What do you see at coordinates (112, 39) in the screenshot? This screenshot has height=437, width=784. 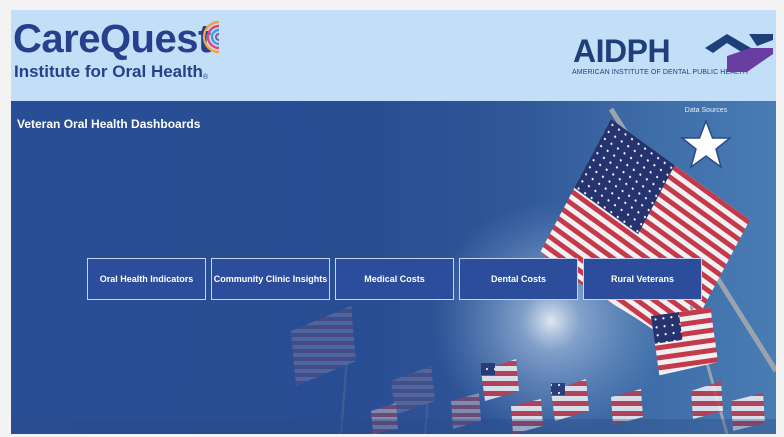 I see `carequest-name: CareQuest` at bounding box center [112, 39].